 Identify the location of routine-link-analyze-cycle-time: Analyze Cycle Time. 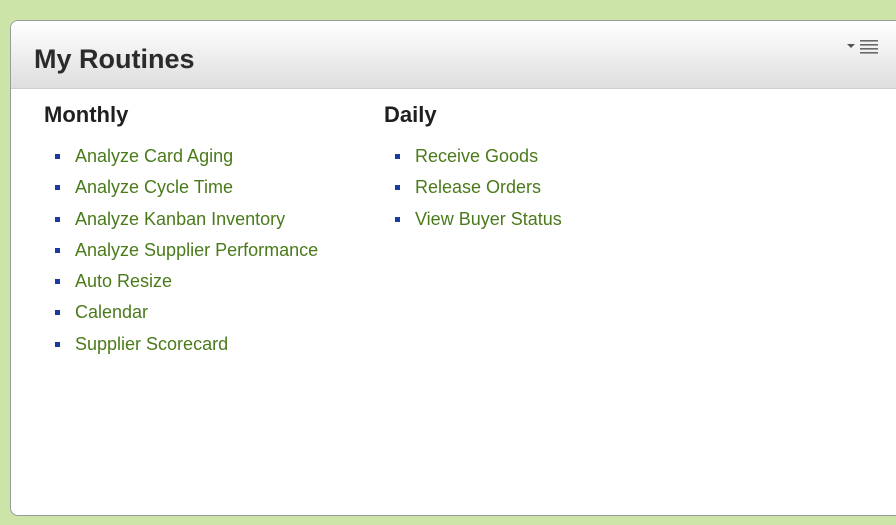
(154, 187).